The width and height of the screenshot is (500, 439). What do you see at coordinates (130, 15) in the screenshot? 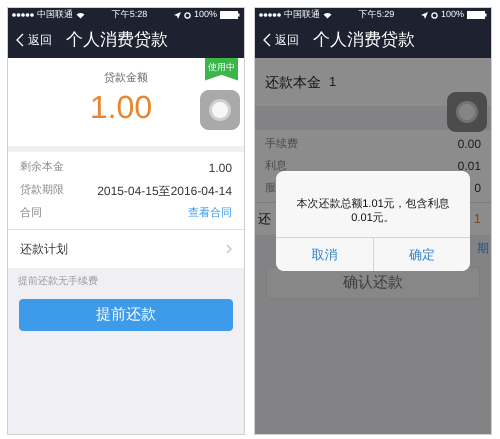
I see `status-time: 下午5:28` at bounding box center [130, 15].